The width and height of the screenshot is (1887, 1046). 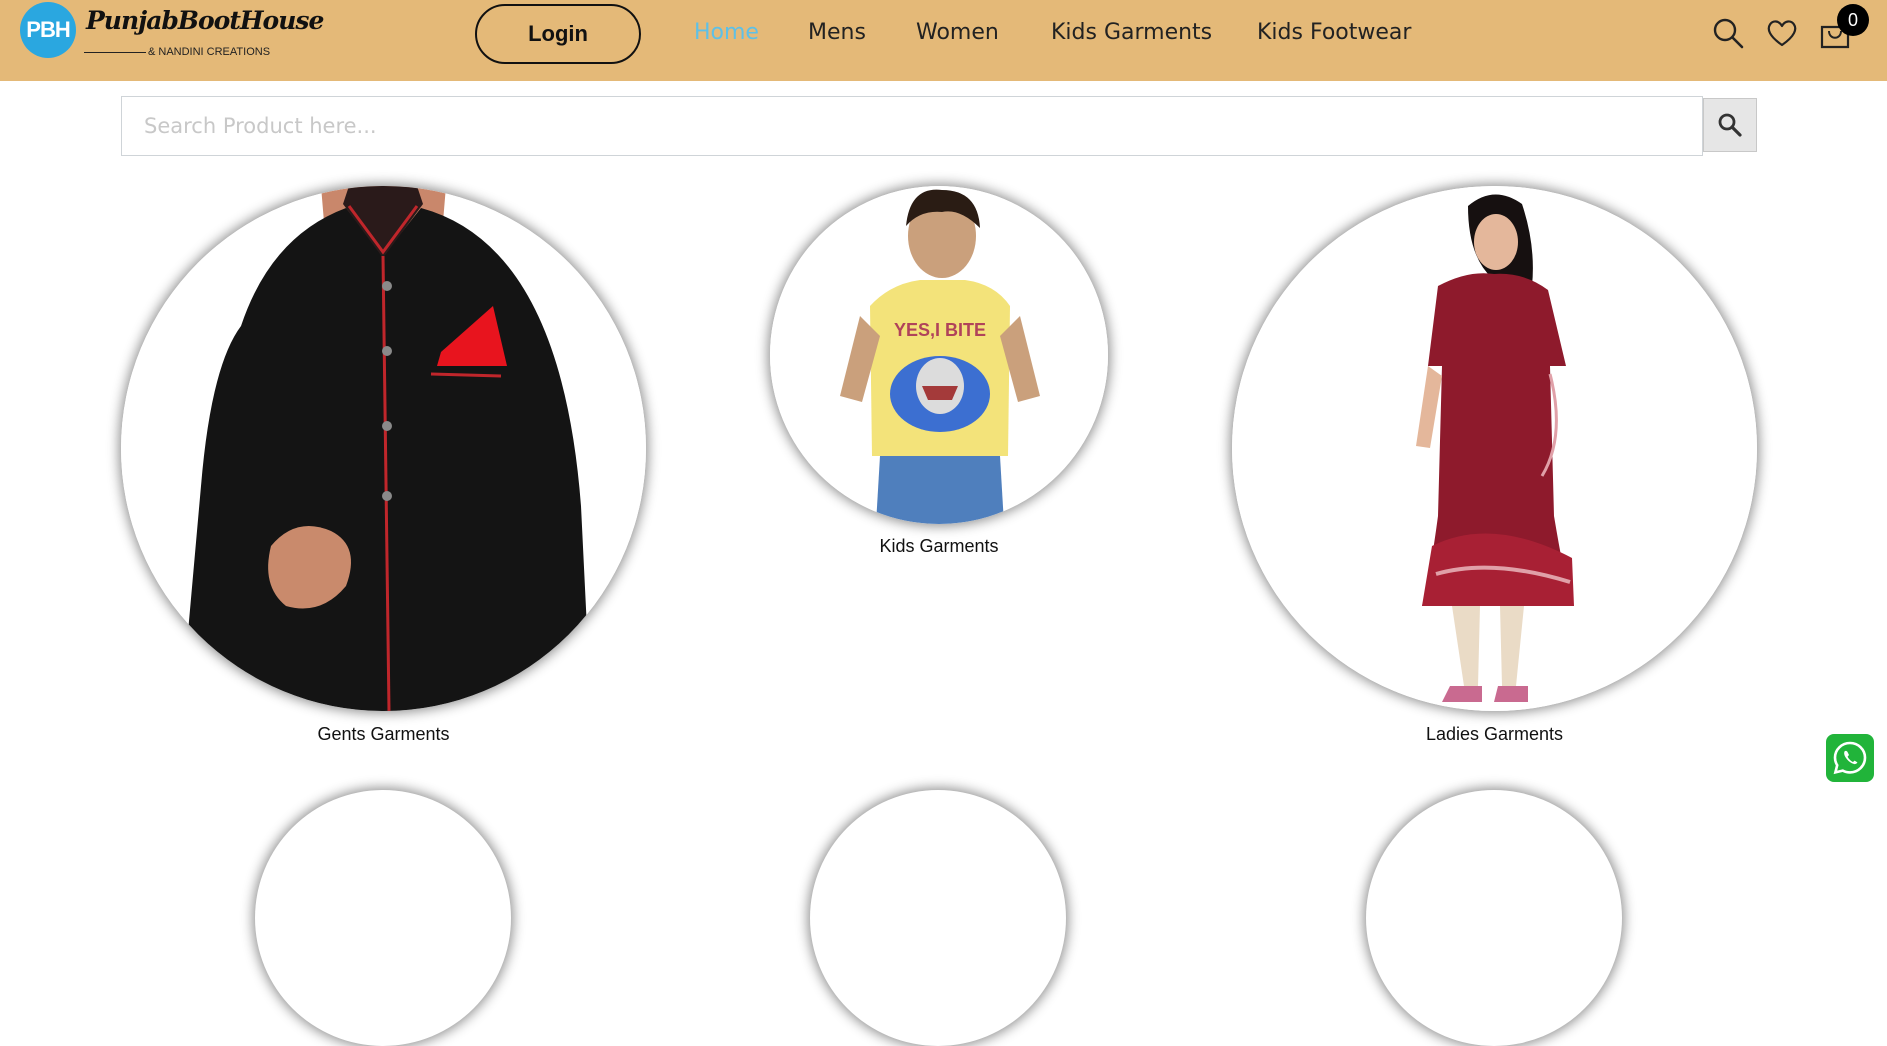 I want to click on logo-name: PunjabBootHouse, so click(x=205, y=20).